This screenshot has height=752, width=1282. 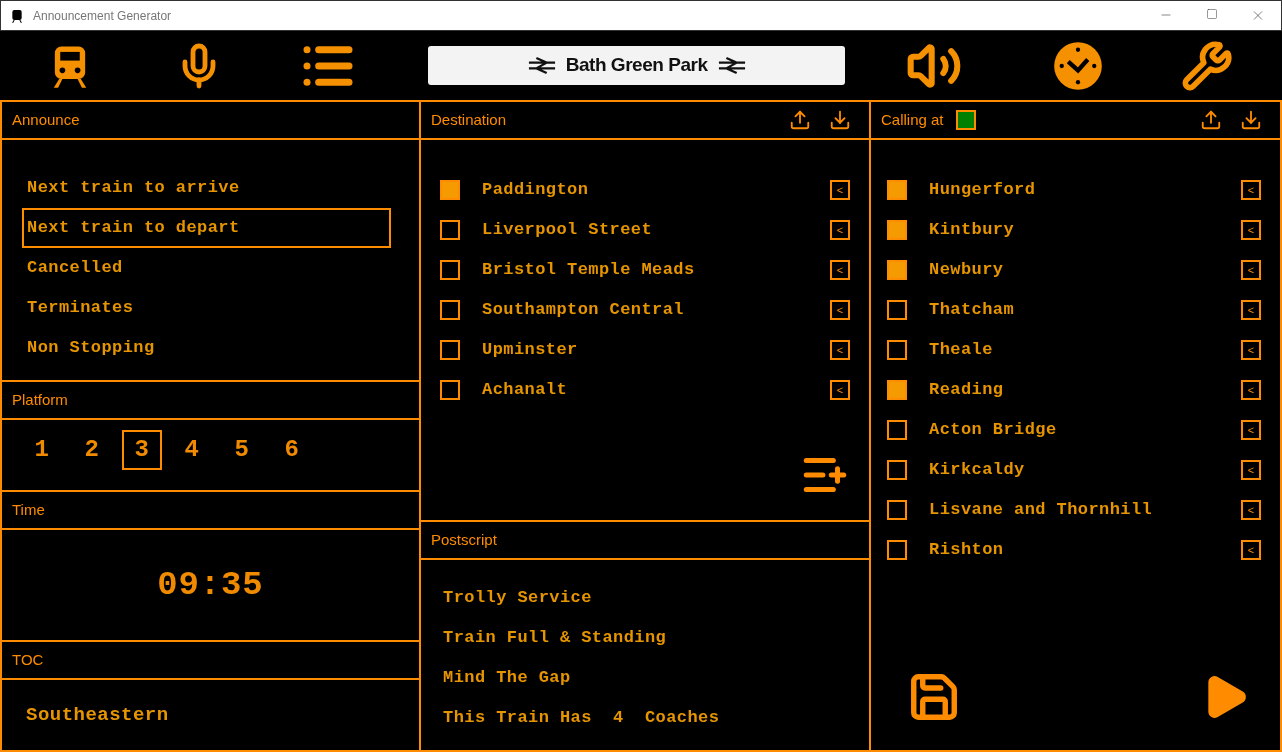 What do you see at coordinates (581, 718) in the screenshot?
I see `postscript-option: This Train Has 4 Coaches` at bounding box center [581, 718].